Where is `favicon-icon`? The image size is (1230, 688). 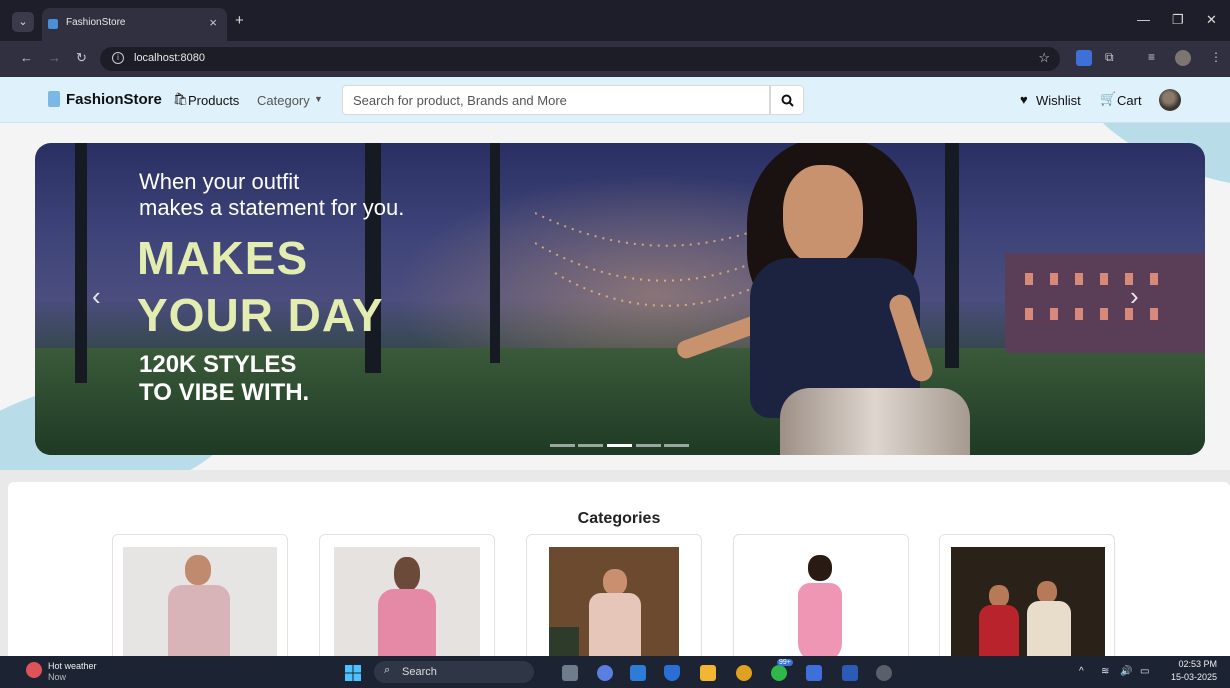
favicon-icon is located at coordinates (53, 24).